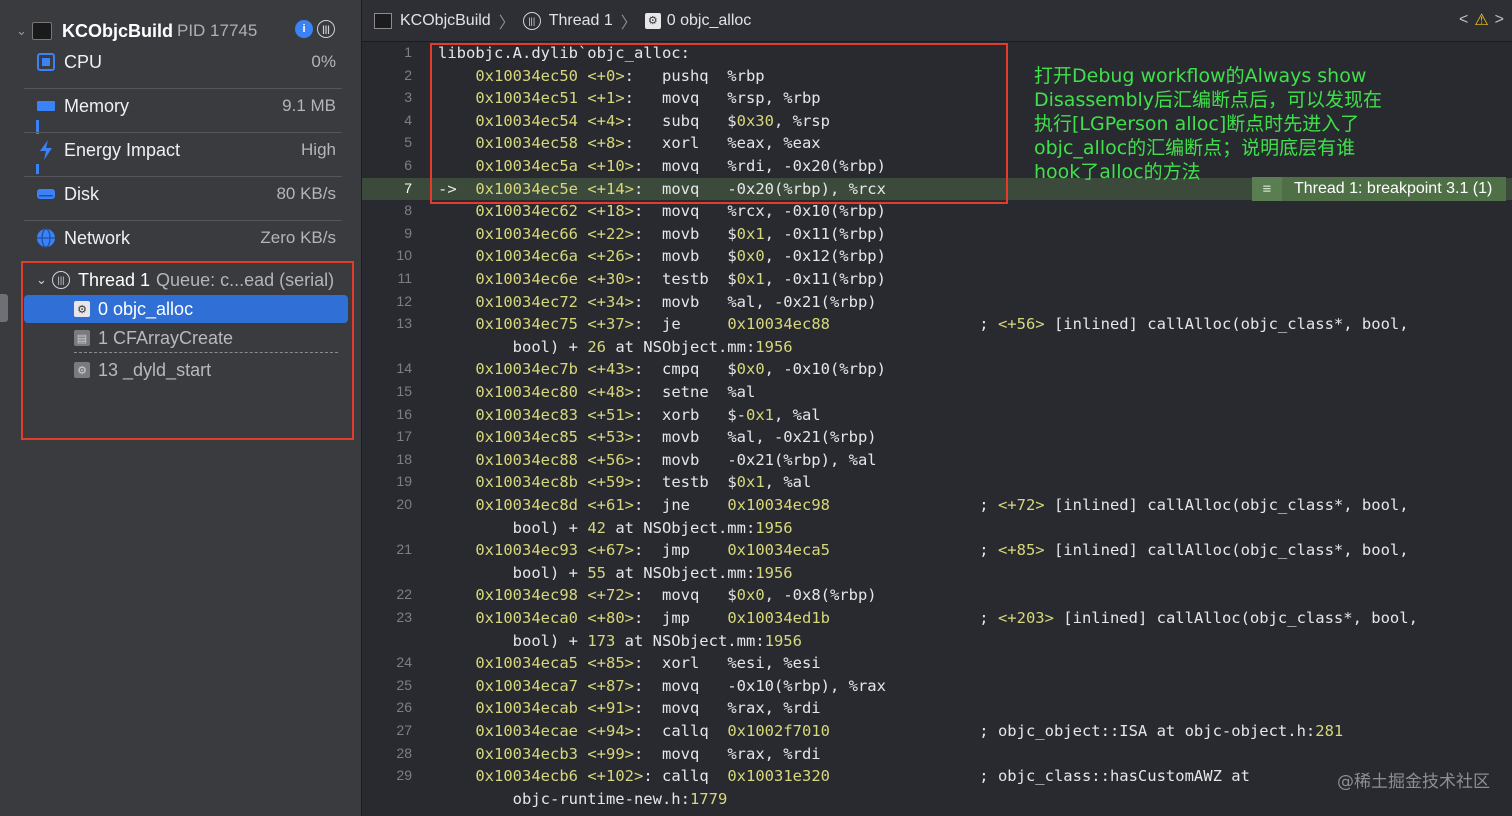 The image size is (1512, 816). Describe the element at coordinates (46, 106) in the screenshot. I see `memory-icon` at that location.